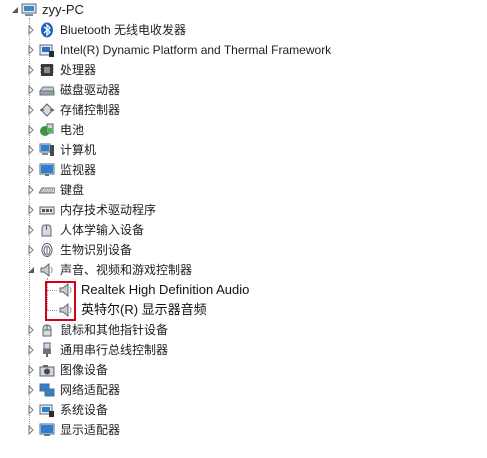 This screenshot has height=458, width=487. I want to click on tree-item-label: 通用串行总线控制器, so click(114, 350).